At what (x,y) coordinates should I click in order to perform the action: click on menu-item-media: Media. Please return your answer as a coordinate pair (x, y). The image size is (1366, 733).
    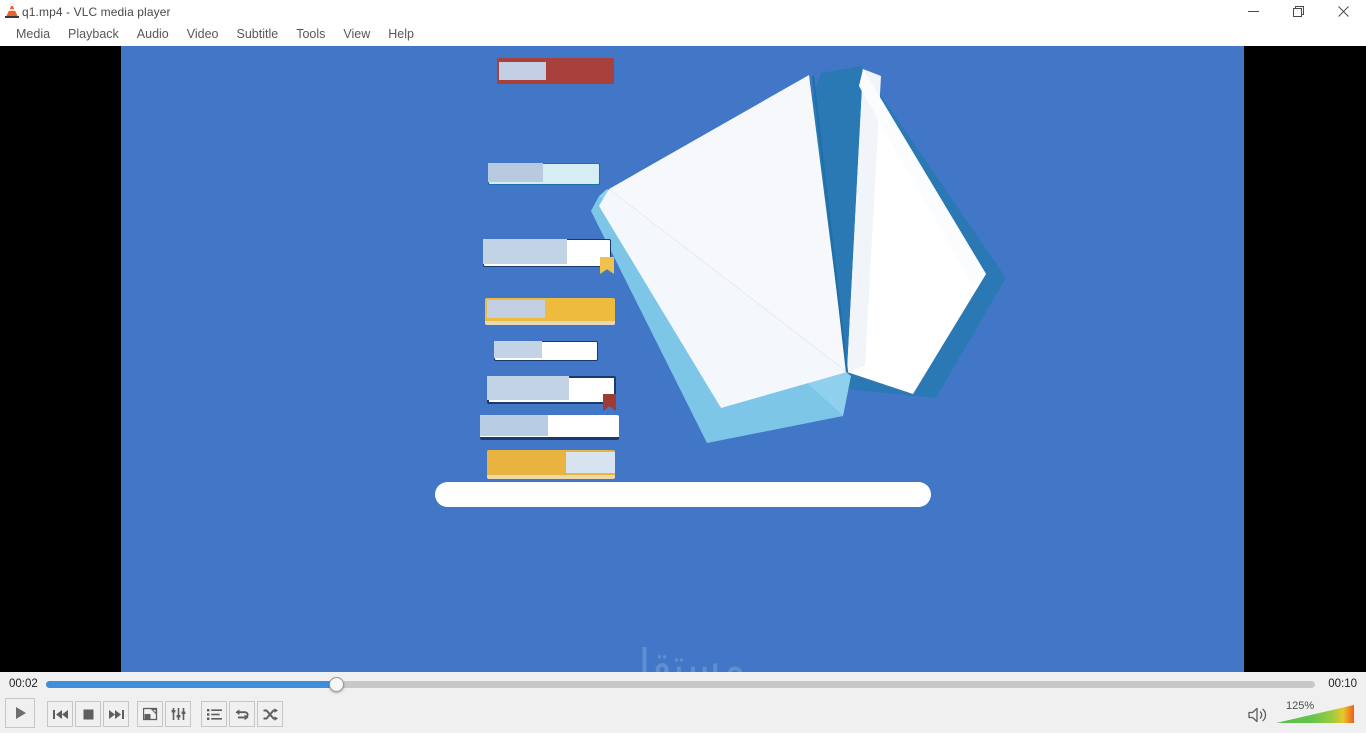
    Looking at the image, I should click on (33, 34).